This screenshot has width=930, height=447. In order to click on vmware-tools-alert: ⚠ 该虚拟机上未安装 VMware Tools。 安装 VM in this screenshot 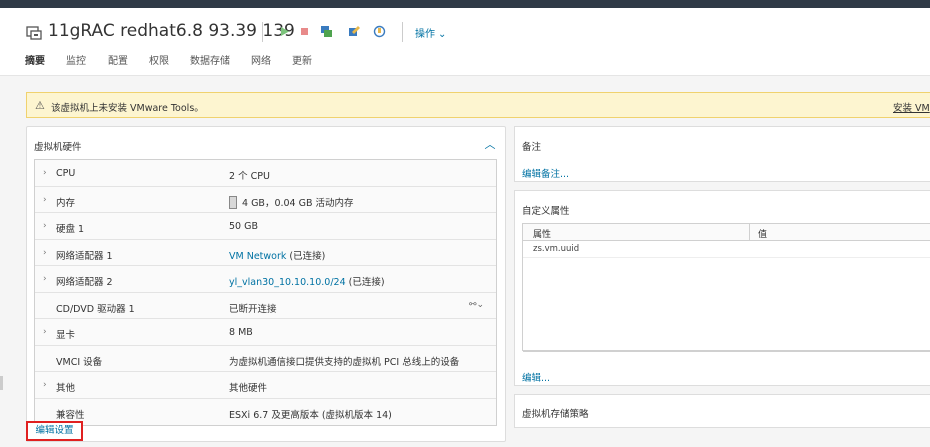, I will do `click(478, 105)`.